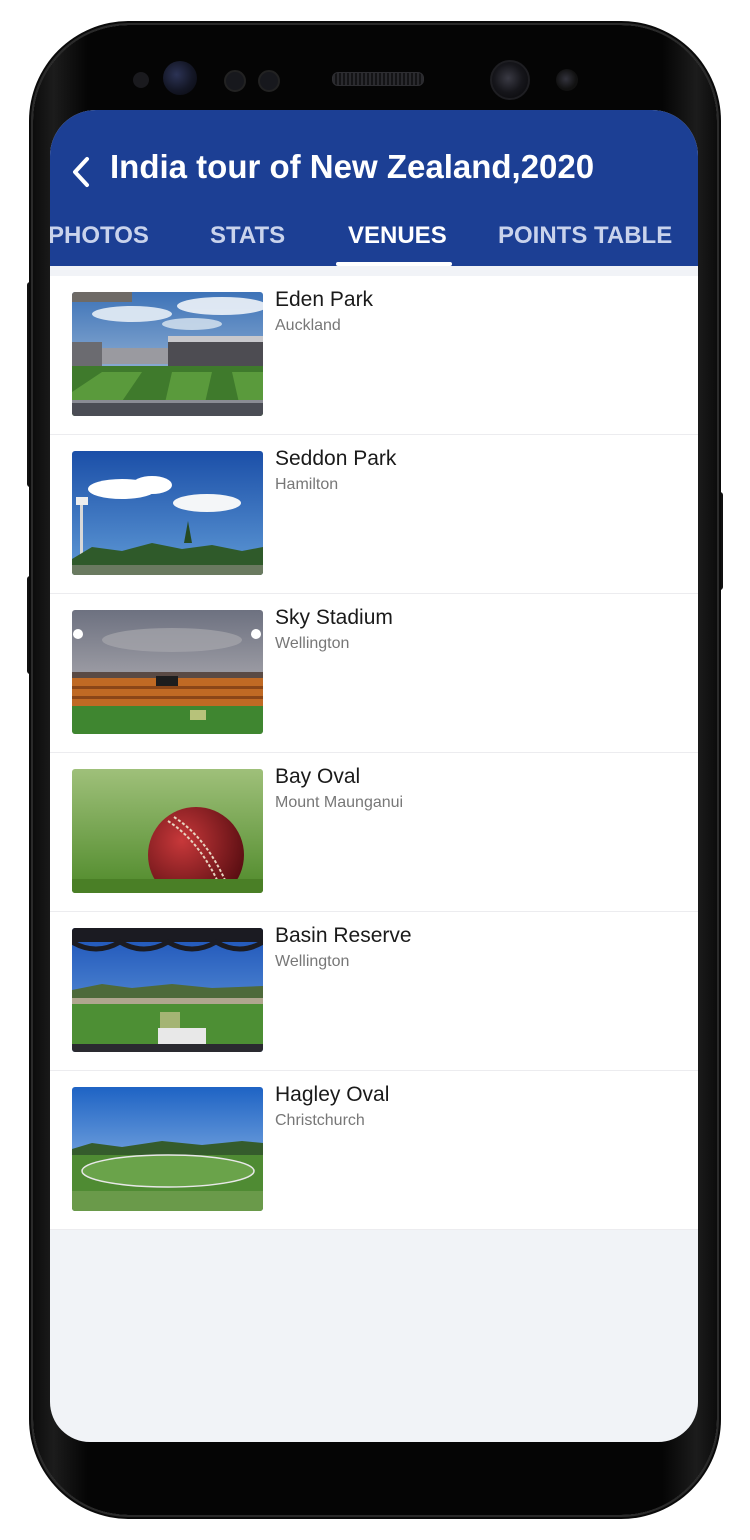  Describe the element at coordinates (324, 299) in the screenshot. I see `venue-name: Eden Park` at that location.